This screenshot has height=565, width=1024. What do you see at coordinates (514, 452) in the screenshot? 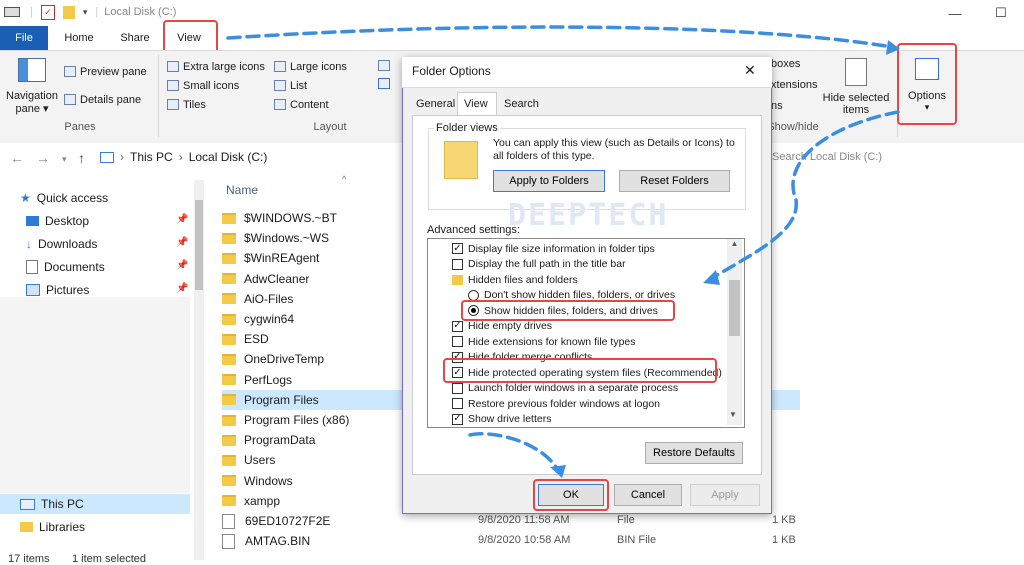
I see `arrow-list-to-ok` at bounding box center [514, 452].